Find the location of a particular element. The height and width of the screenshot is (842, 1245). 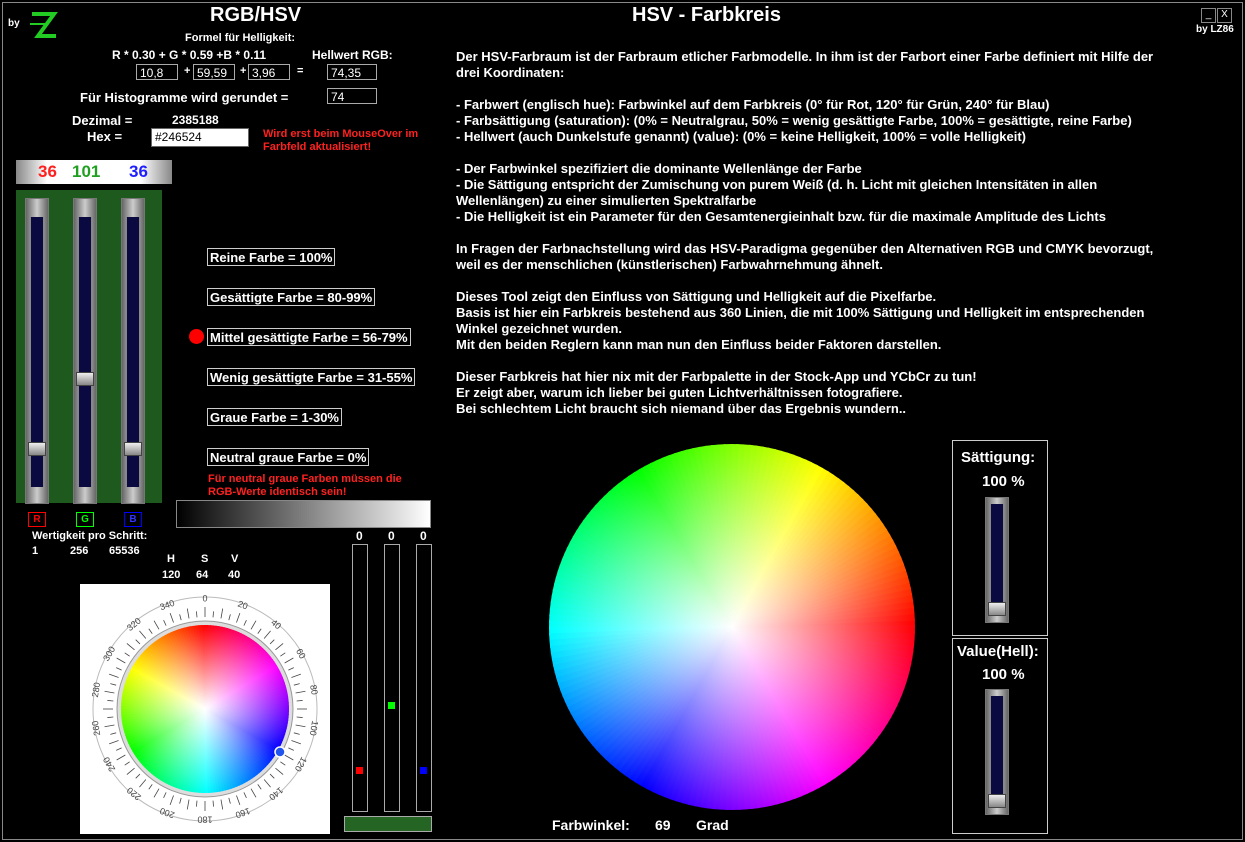

mini-slider-g is located at coordinates (392, 678).